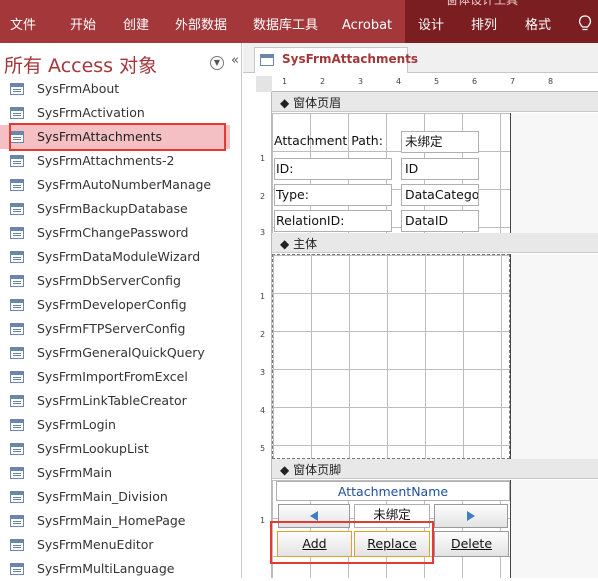  What do you see at coordinates (201, 26) in the screenshot?
I see `tab-external-data: 外部数据` at bounding box center [201, 26].